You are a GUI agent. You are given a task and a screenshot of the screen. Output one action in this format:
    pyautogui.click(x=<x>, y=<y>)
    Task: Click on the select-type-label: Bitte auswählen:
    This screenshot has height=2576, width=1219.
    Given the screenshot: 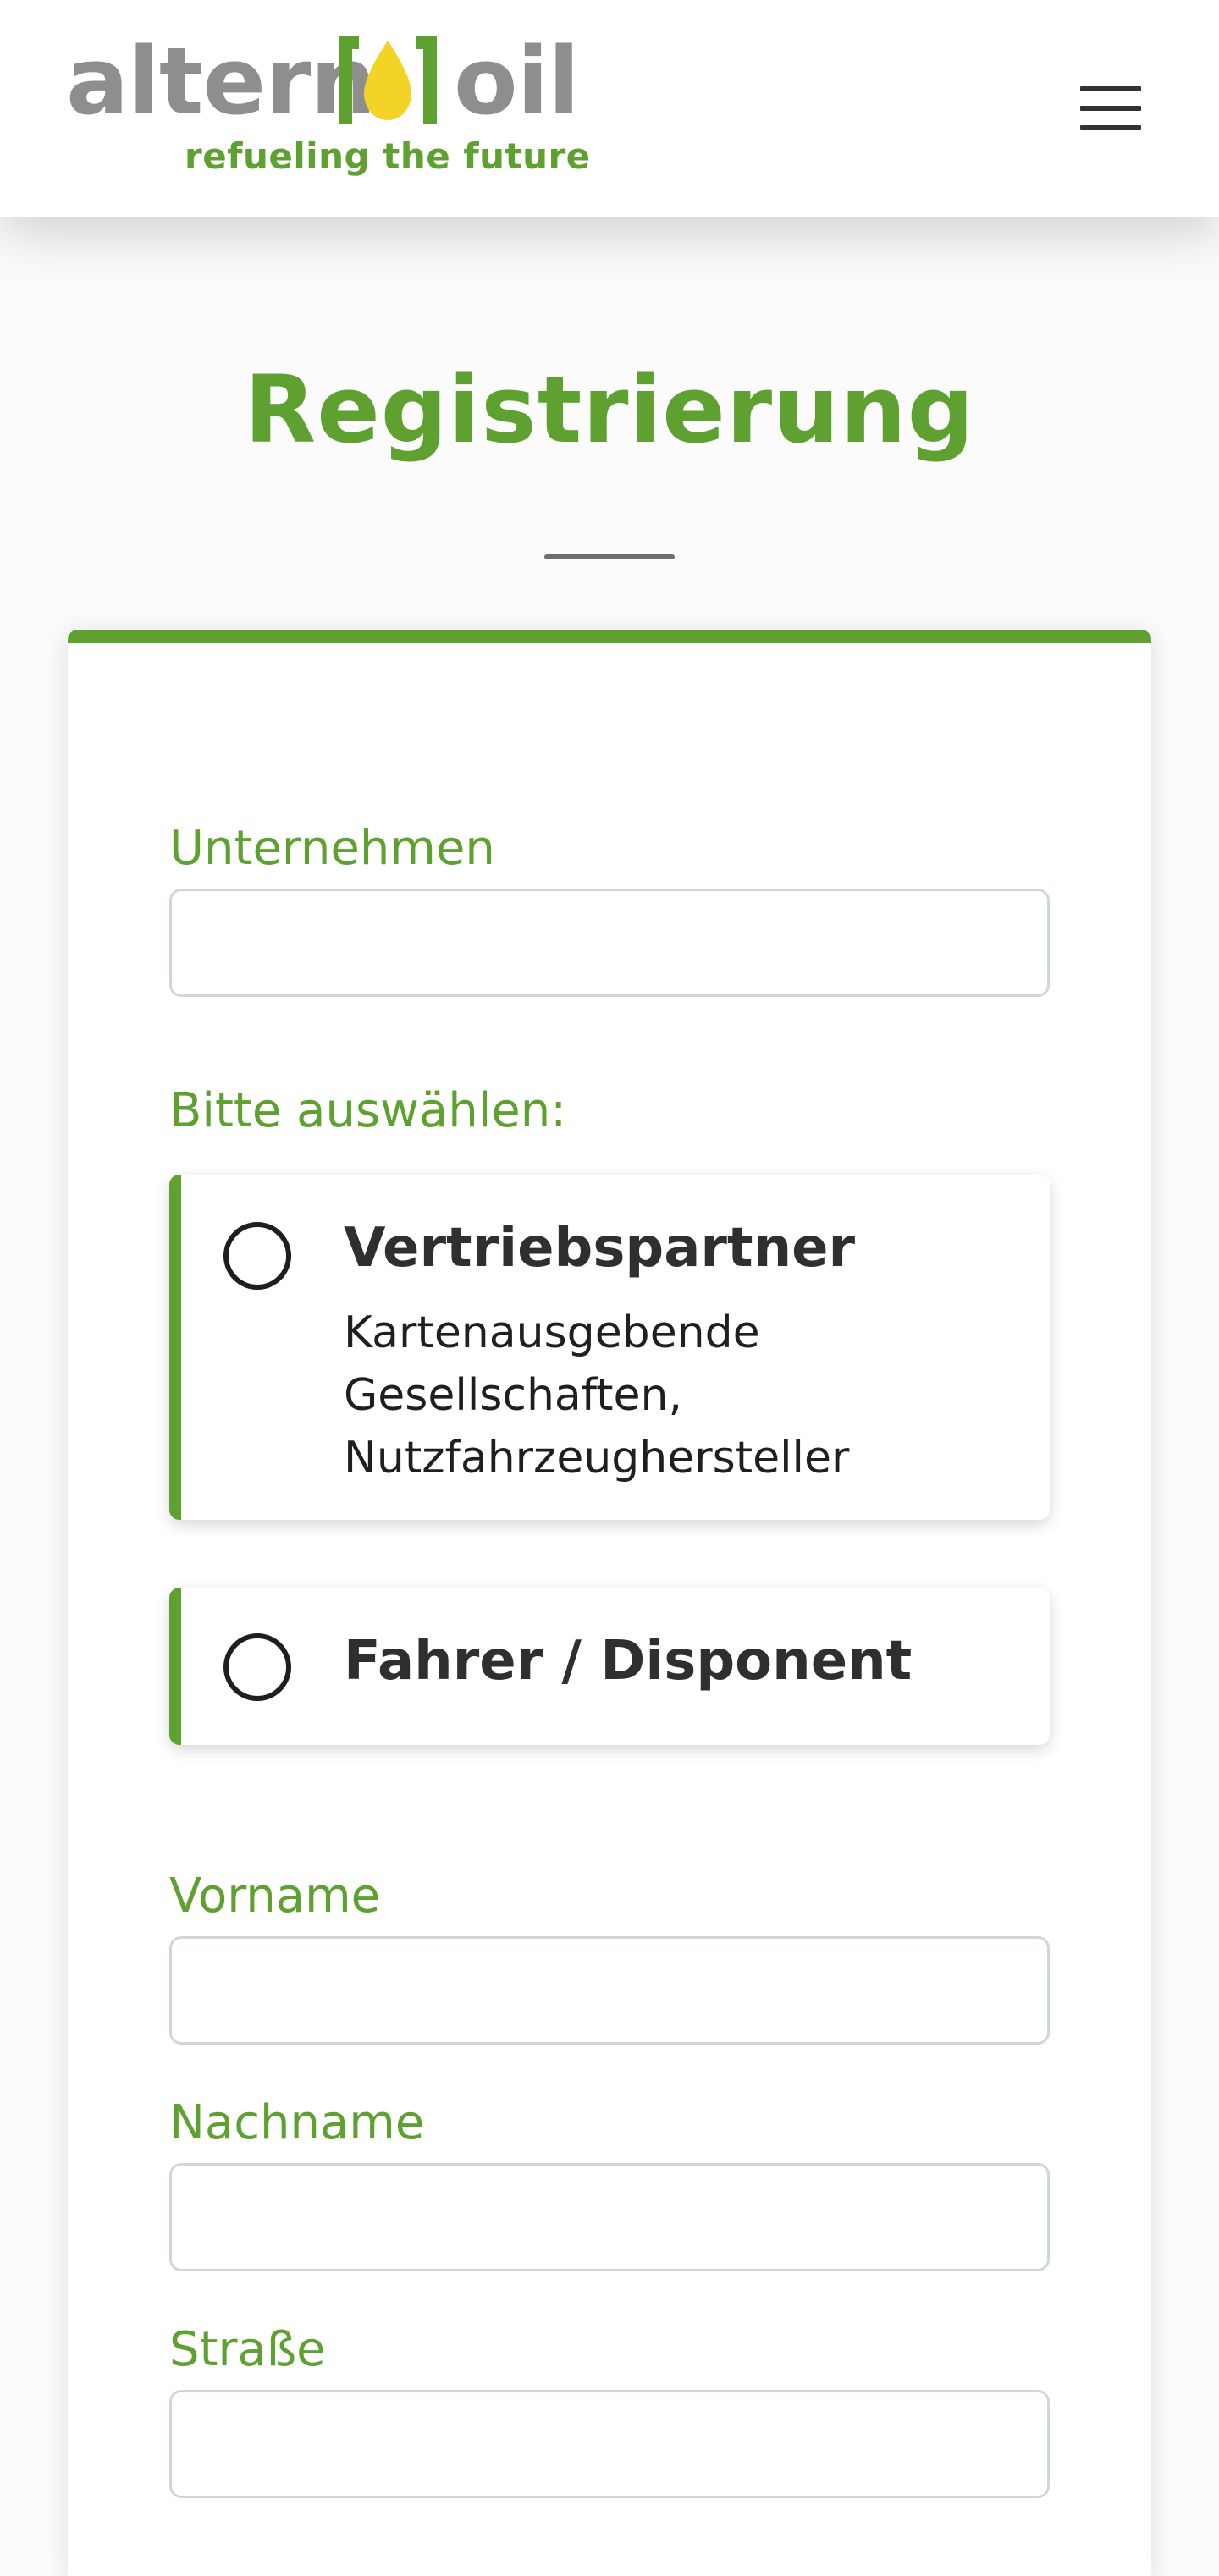 What is the action you would take?
    pyautogui.click(x=368, y=1110)
    